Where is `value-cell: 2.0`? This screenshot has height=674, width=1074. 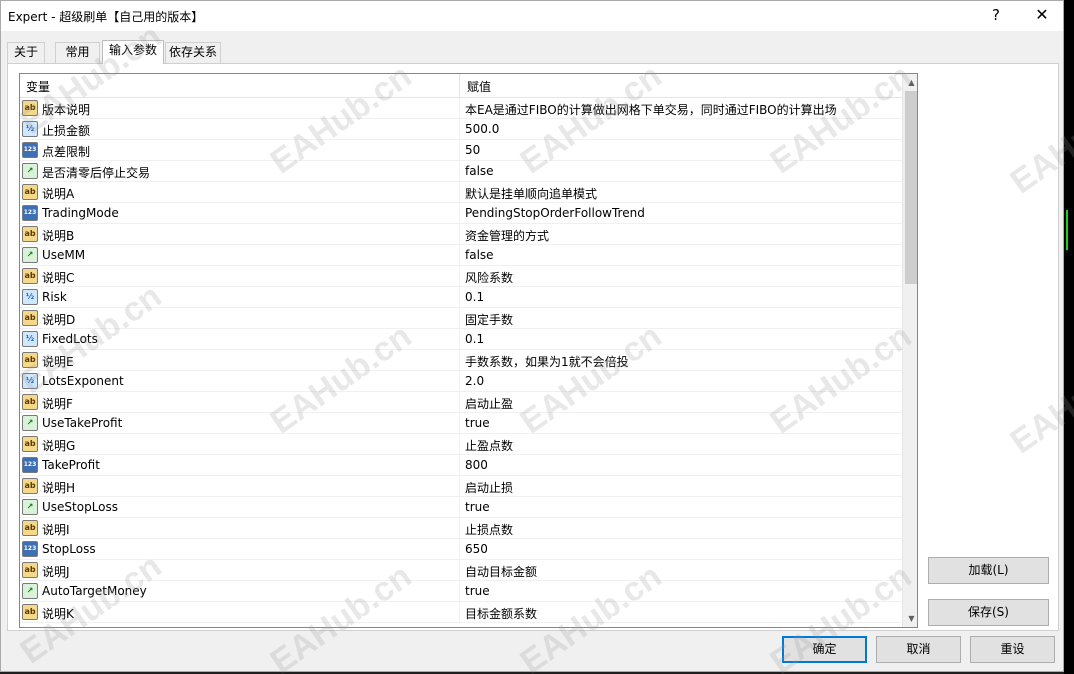 value-cell: 2.0 is located at coordinates (681, 381).